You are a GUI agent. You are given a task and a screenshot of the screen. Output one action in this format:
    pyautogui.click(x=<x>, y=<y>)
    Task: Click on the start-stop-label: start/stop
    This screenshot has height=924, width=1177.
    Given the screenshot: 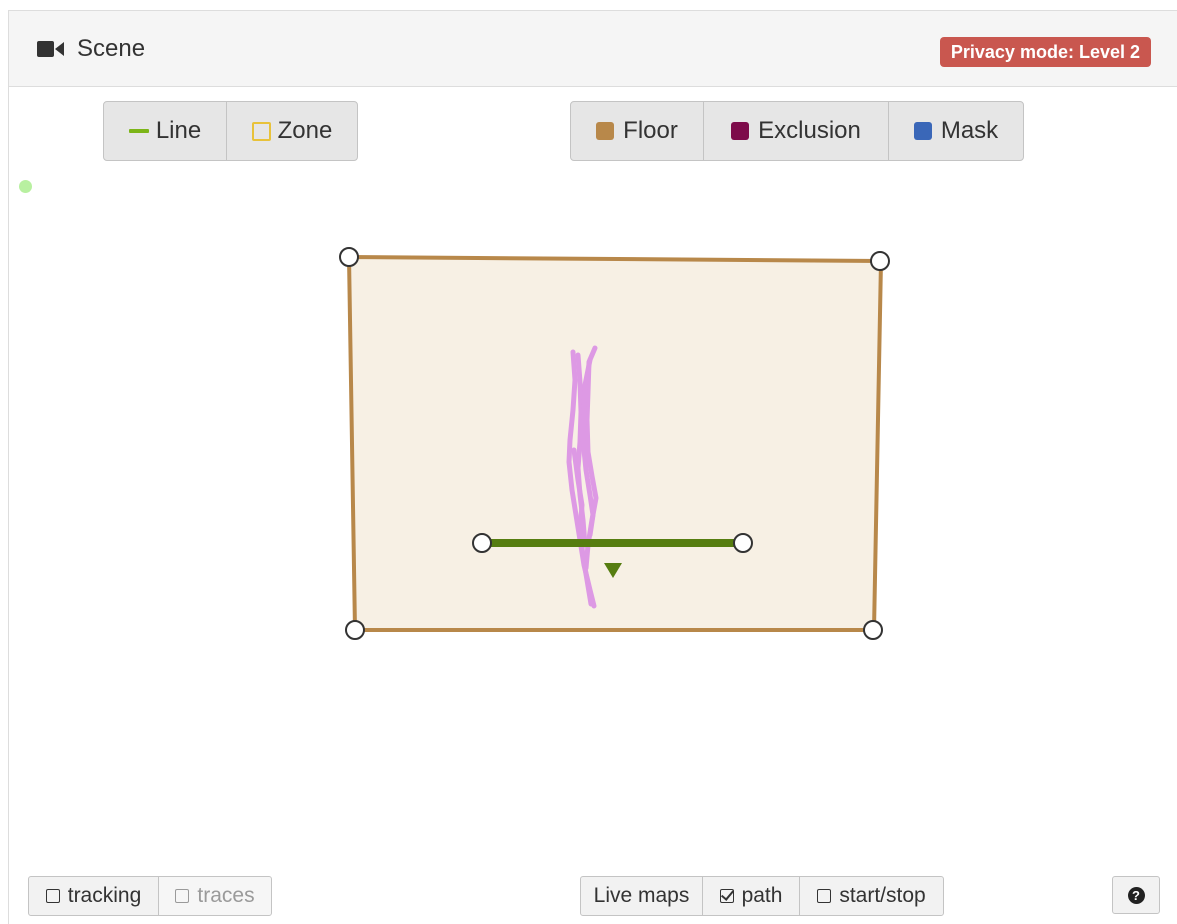 What is the action you would take?
    pyautogui.click(x=882, y=895)
    